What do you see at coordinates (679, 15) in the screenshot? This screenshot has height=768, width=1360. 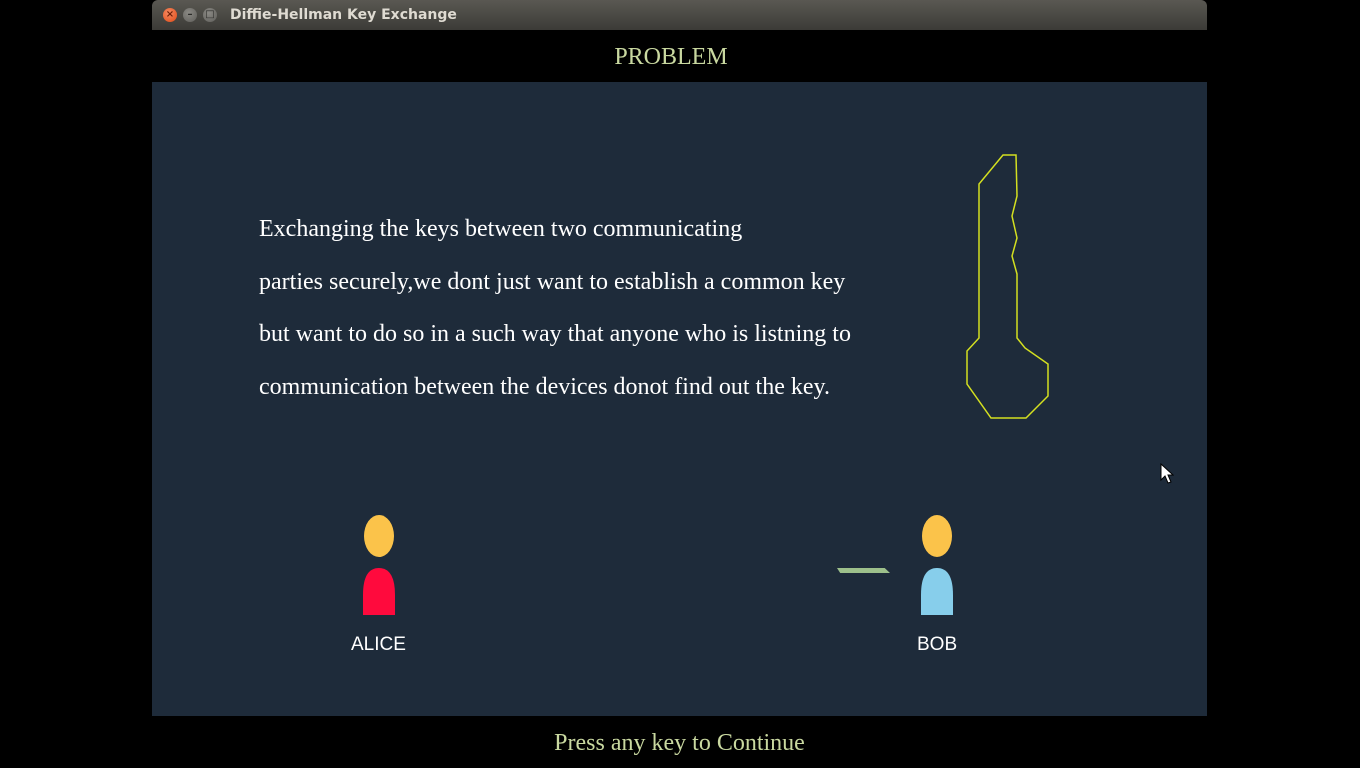 I see `title-bar: × – □ Diffie-Hellman Key Exchange` at bounding box center [679, 15].